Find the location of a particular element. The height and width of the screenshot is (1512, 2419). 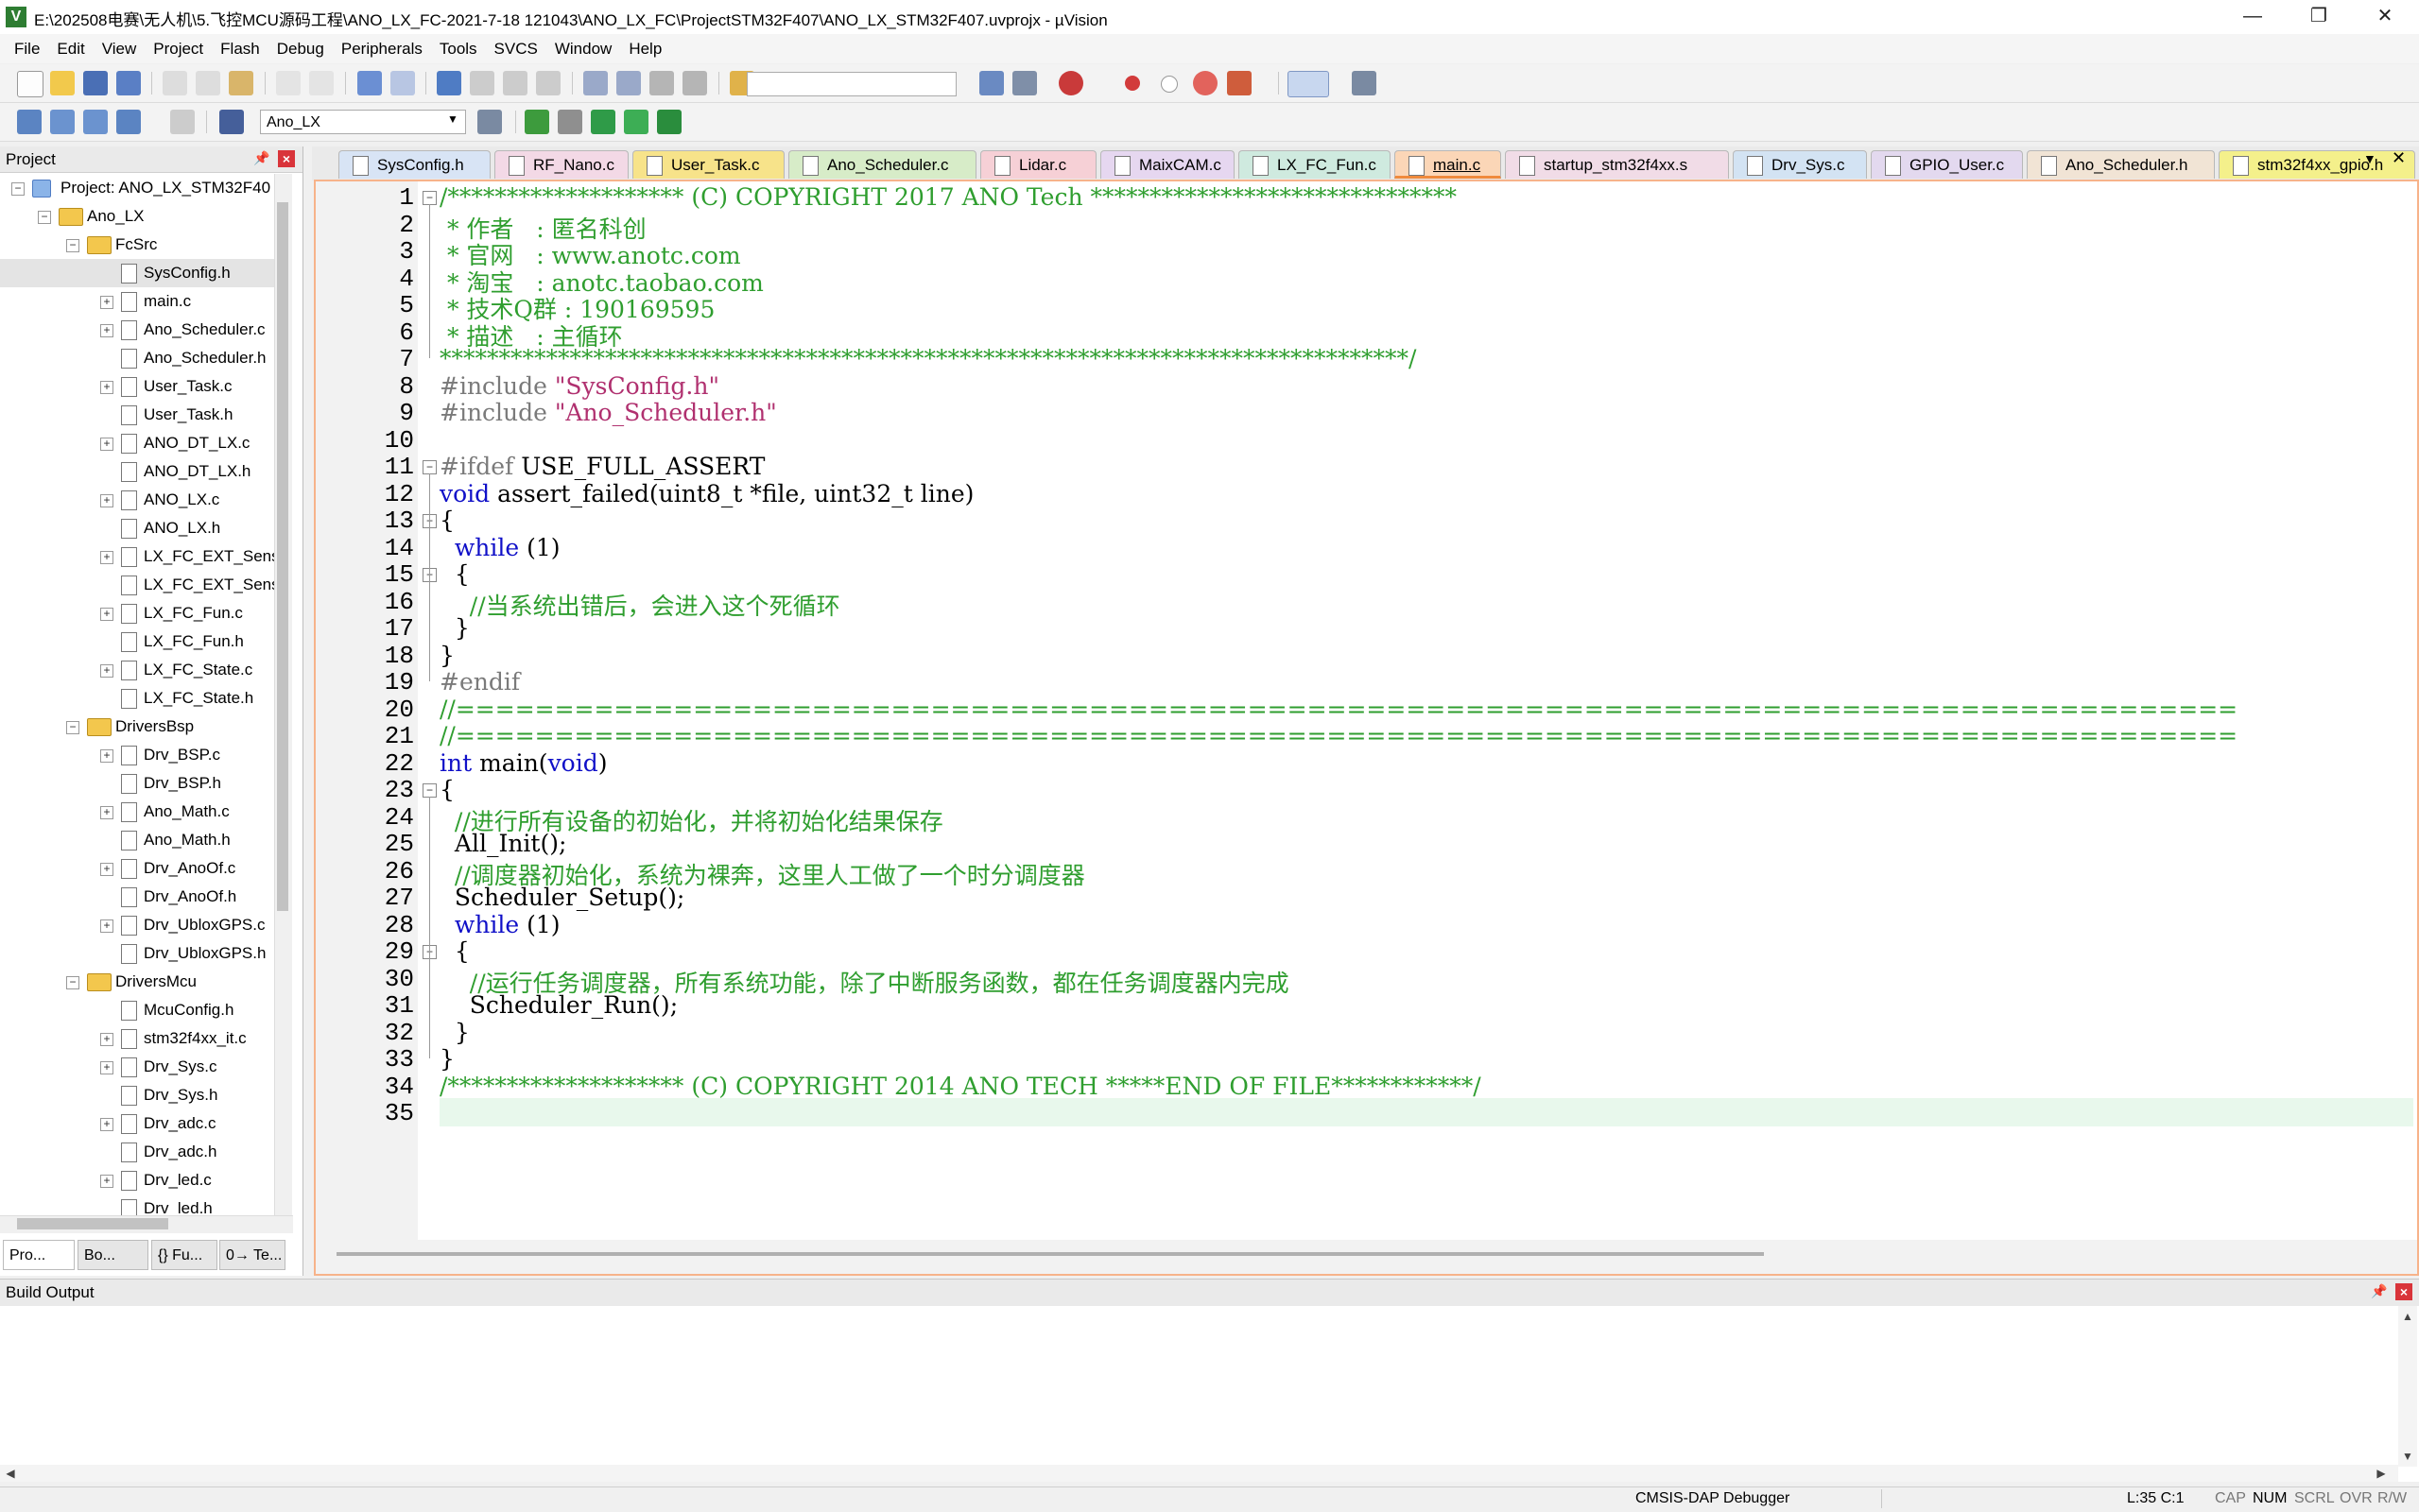

close-tab-icon: ✕ is located at coordinates (2399, 158).